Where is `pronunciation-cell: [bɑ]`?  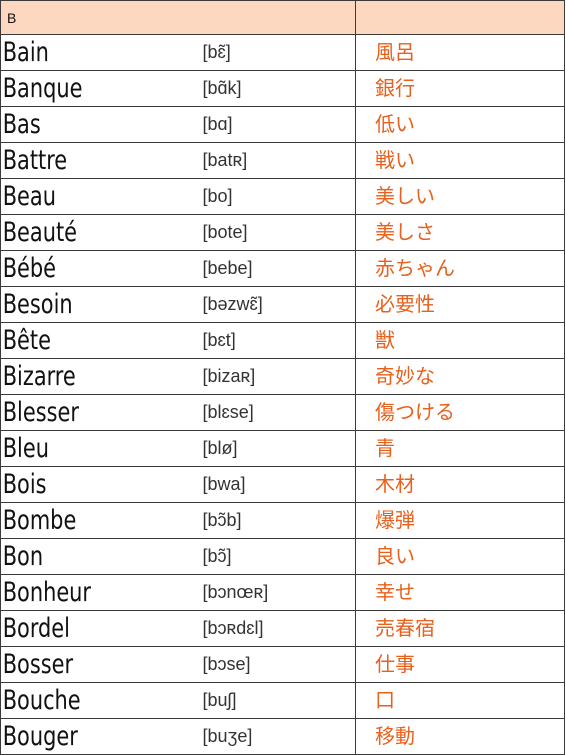
pronunciation-cell: [bɑ] is located at coordinates (277, 124).